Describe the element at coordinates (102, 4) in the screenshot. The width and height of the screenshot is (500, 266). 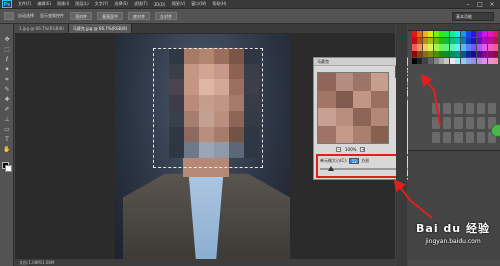
I see `menu-type: 文字(Y)` at that location.